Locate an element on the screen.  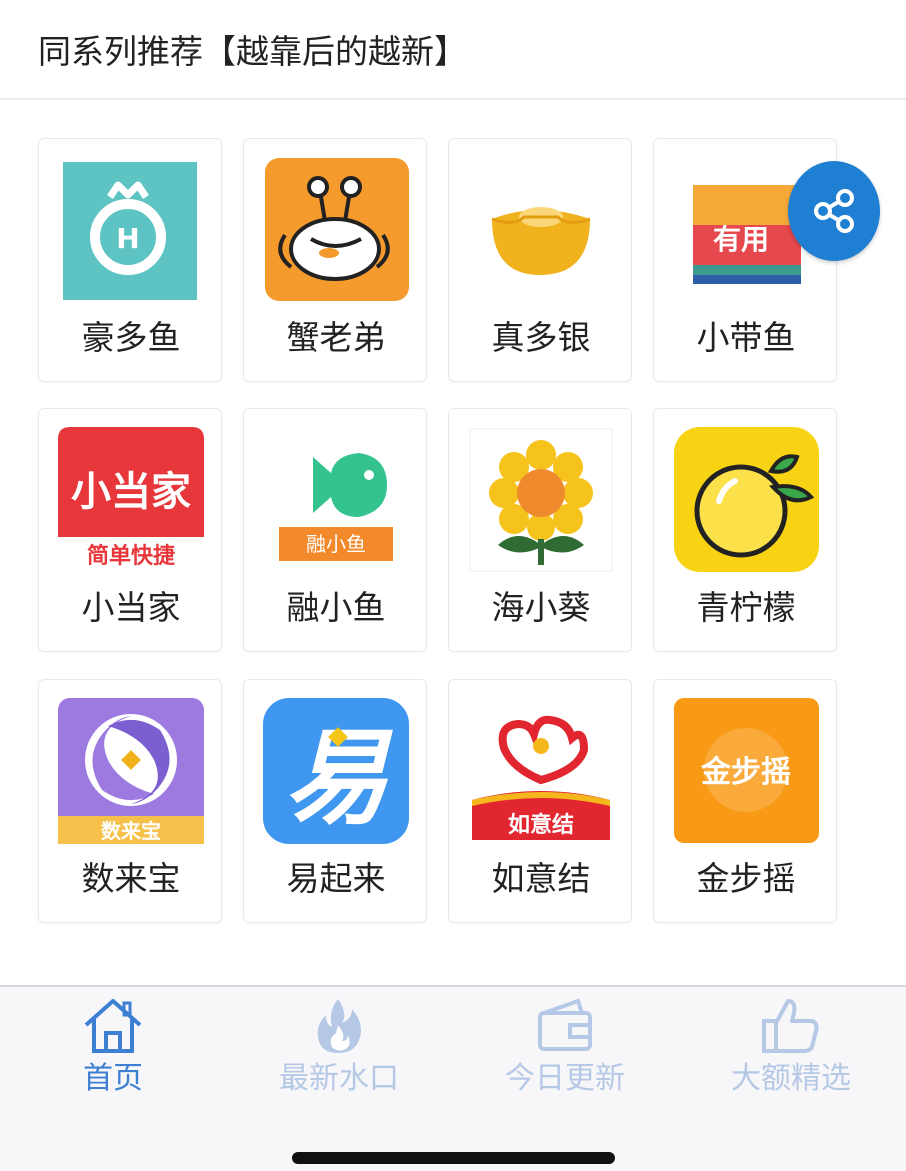
app-card-jin-bu-yao: 金步摇 金步摇 is located at coordinates (745, 801).